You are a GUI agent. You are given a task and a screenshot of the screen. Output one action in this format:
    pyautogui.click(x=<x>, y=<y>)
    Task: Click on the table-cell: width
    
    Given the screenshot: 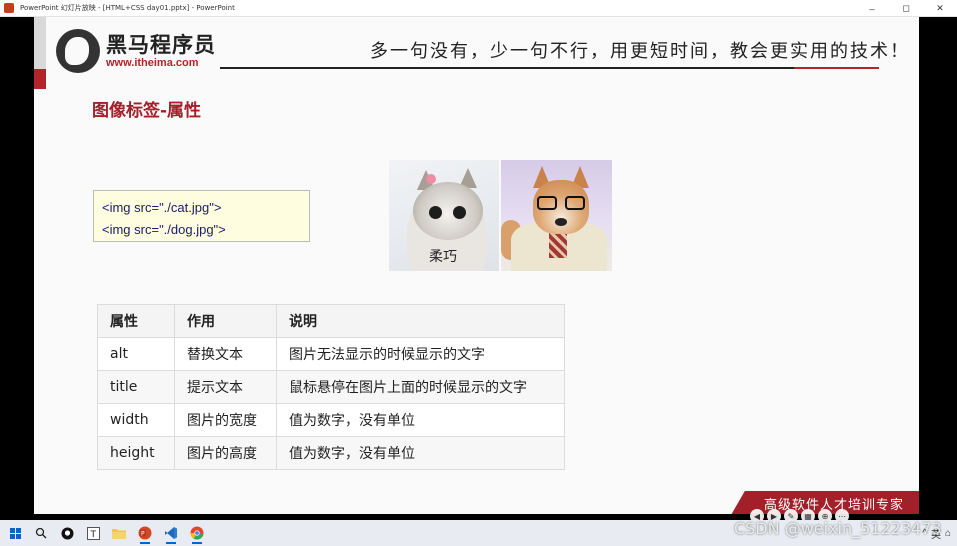 What is the action you would take?
    pyautogui.click(x=136, y=420)
    